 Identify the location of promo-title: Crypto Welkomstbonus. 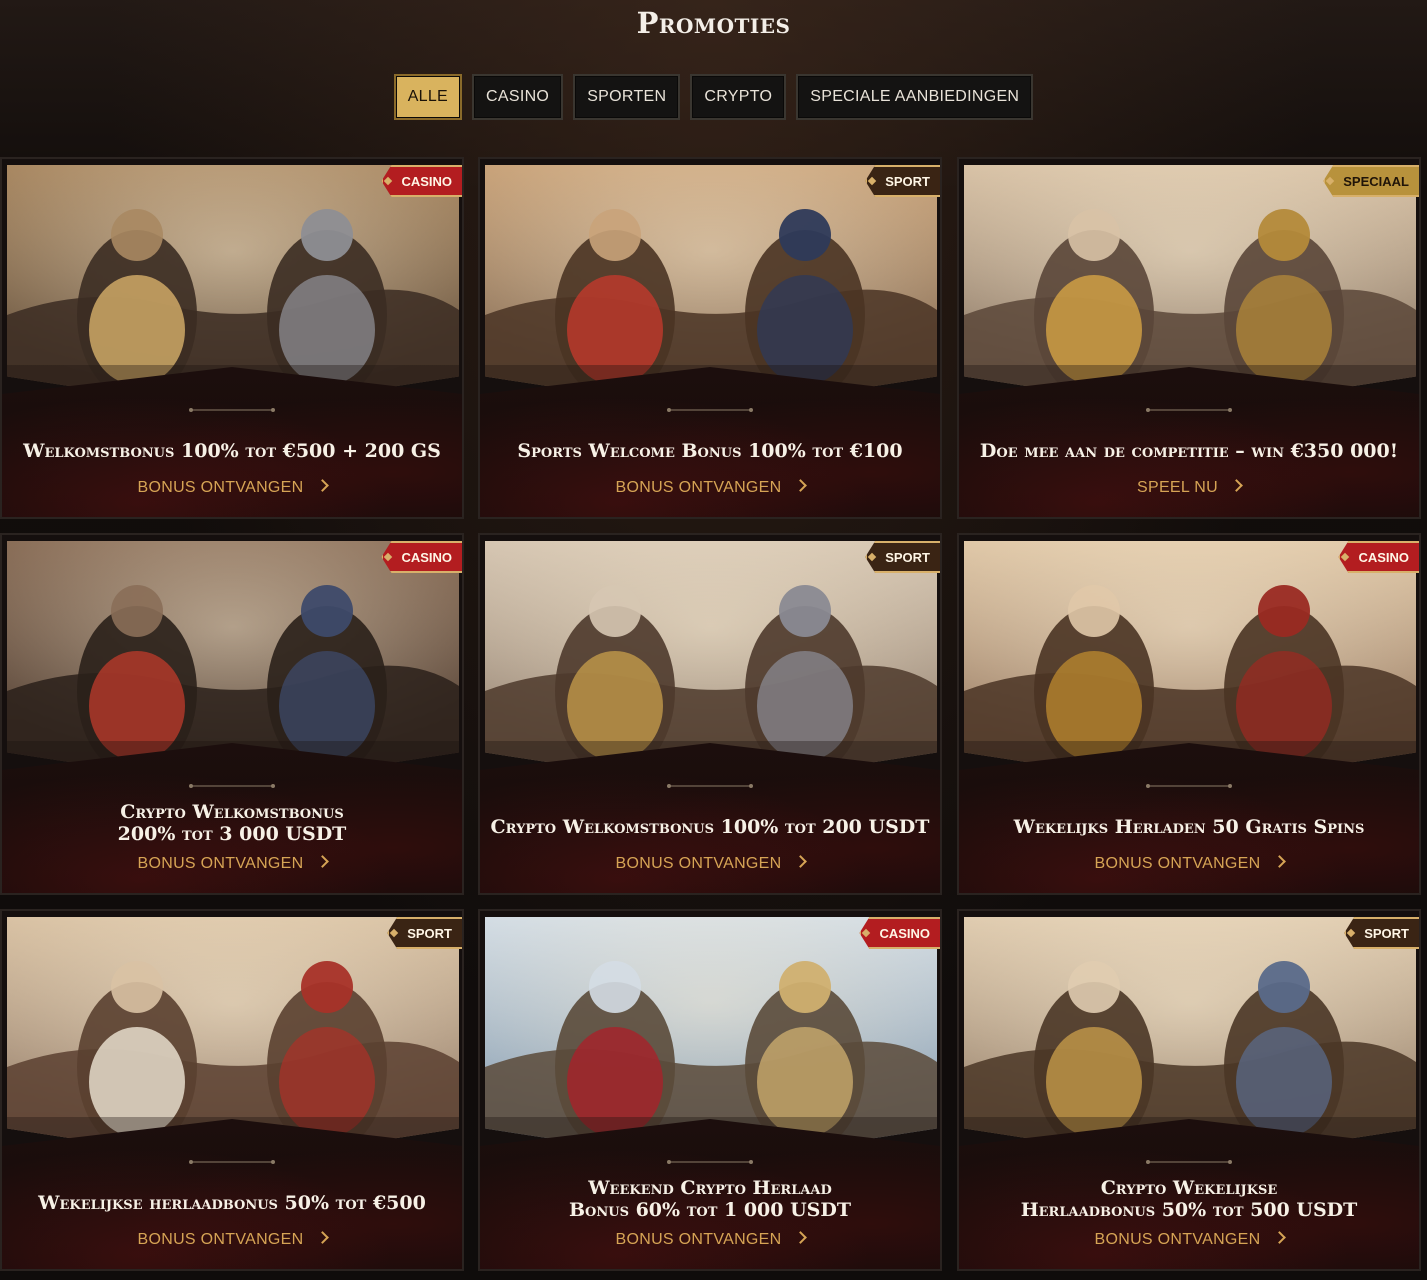
(232, 812).